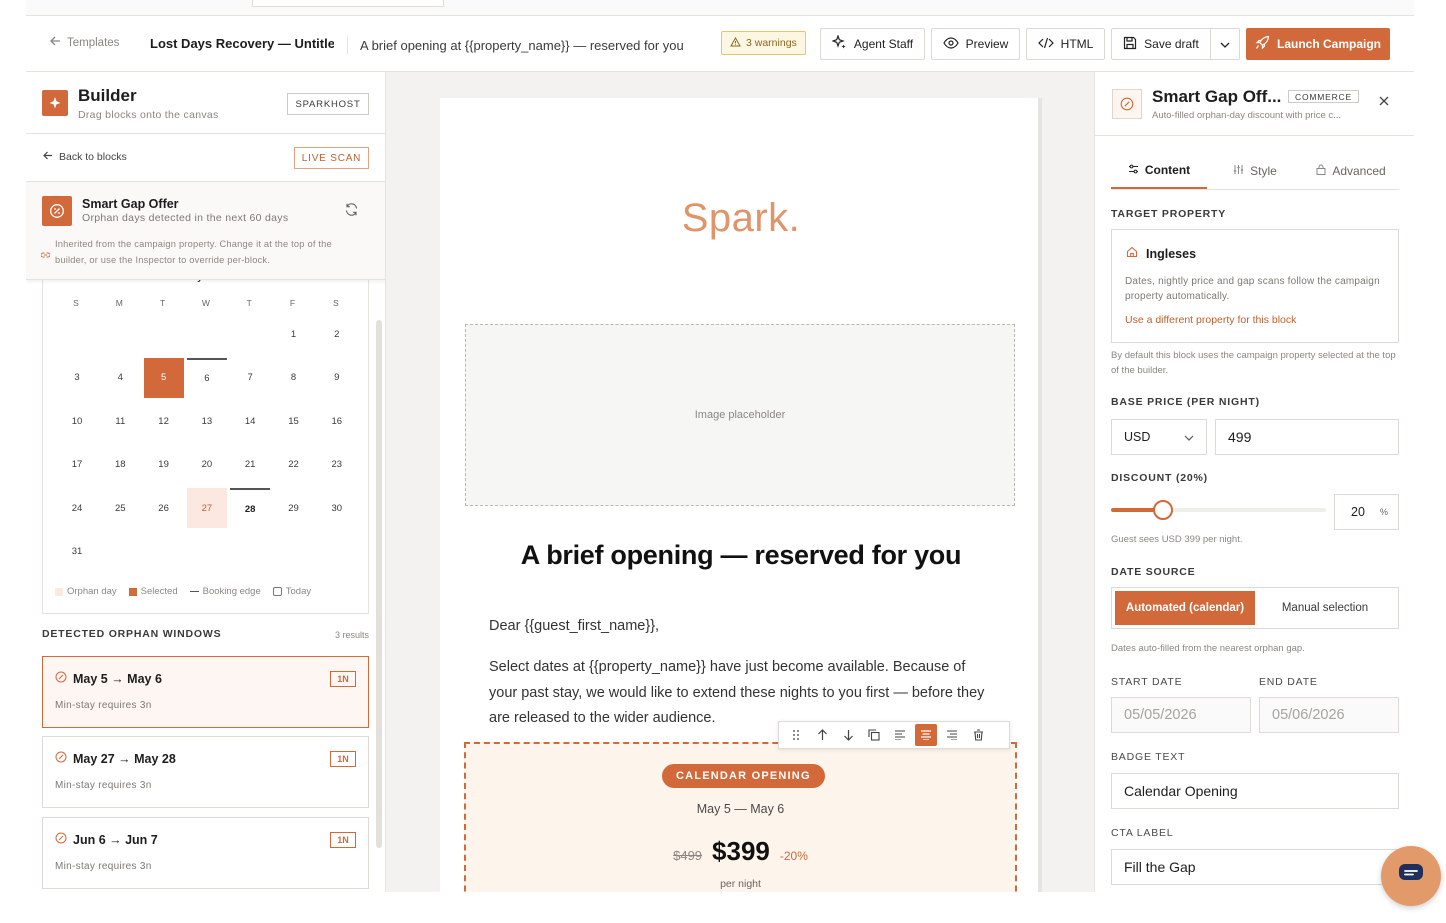 Image resolution: width=1446 pixels, height=923 pixels. What do you see at coordinates (874, 735) in the screenshot?
I see `duplicate-icon` at bounding box center [874, 735].